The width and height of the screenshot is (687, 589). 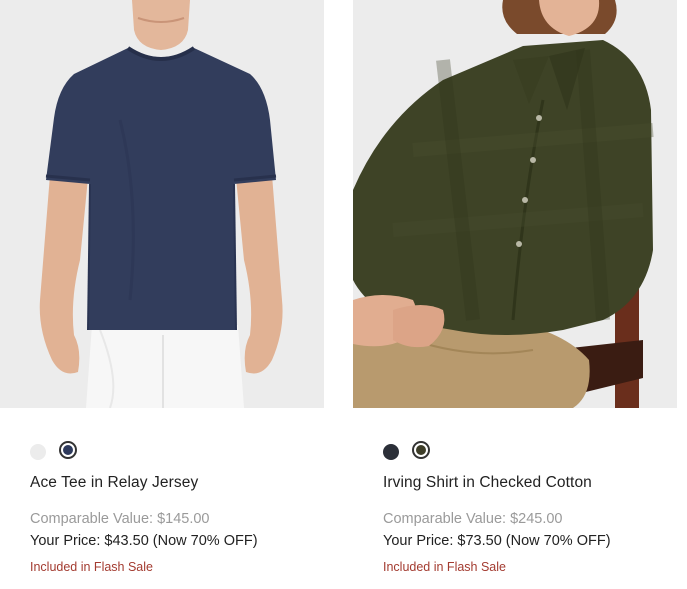 I want to click on swatch-charcoal, so click(x=391, y=452).